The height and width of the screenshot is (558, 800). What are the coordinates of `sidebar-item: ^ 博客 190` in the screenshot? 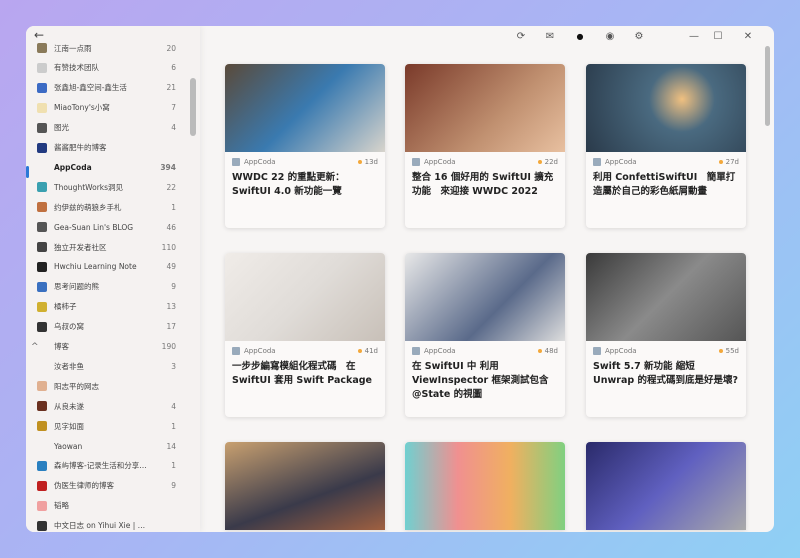 It's located at (113, 347).